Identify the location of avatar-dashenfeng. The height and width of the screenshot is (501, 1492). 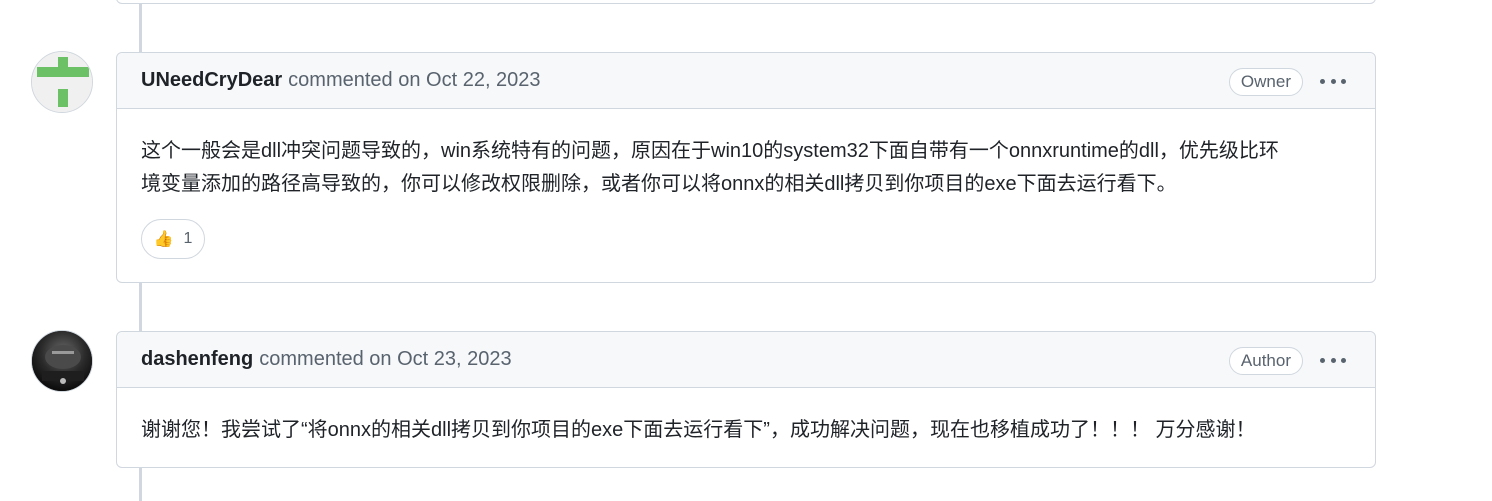
(62, 361).